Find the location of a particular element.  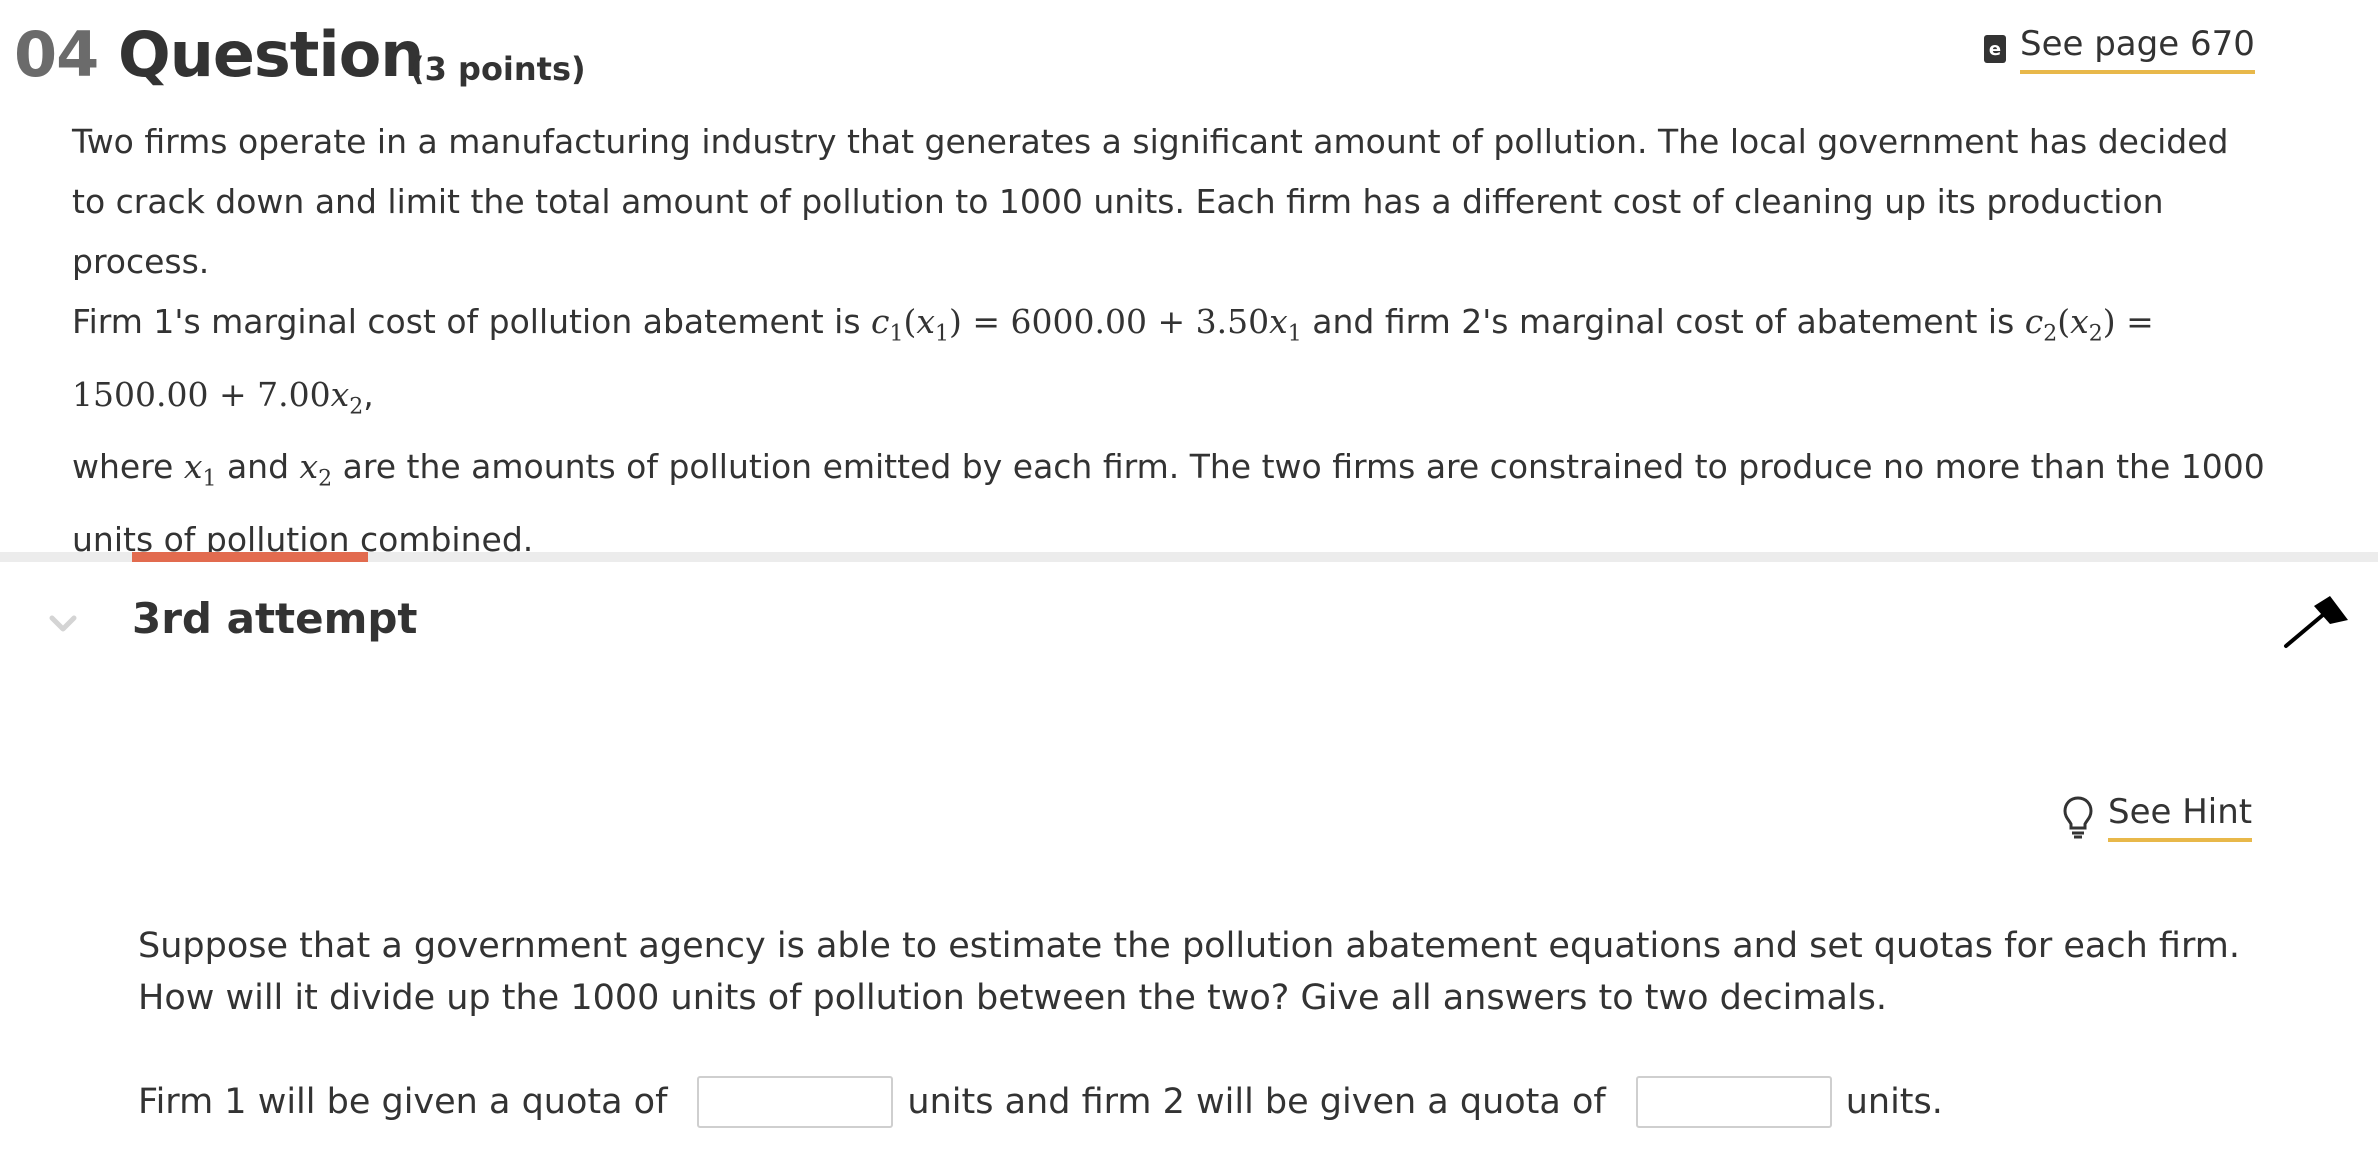

question-points: (3 points) is located at coordinates (498, 69).